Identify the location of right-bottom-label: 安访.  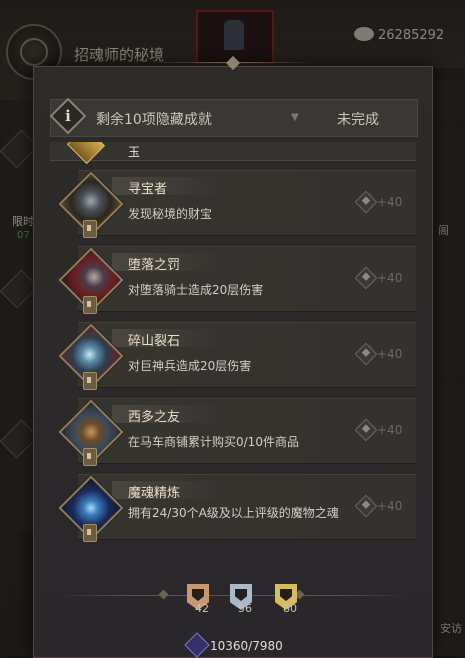
(451, 628).